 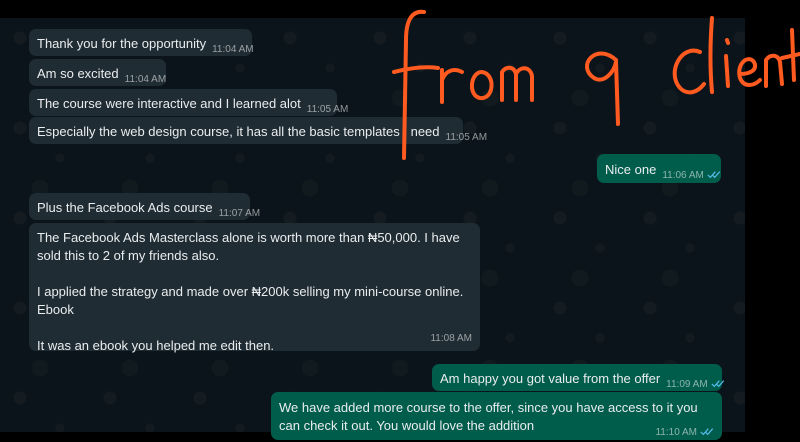 I want to click on message-bubble-incoming: Thank you for the opportunity 11:04 AM, so click(x=141, y=42).